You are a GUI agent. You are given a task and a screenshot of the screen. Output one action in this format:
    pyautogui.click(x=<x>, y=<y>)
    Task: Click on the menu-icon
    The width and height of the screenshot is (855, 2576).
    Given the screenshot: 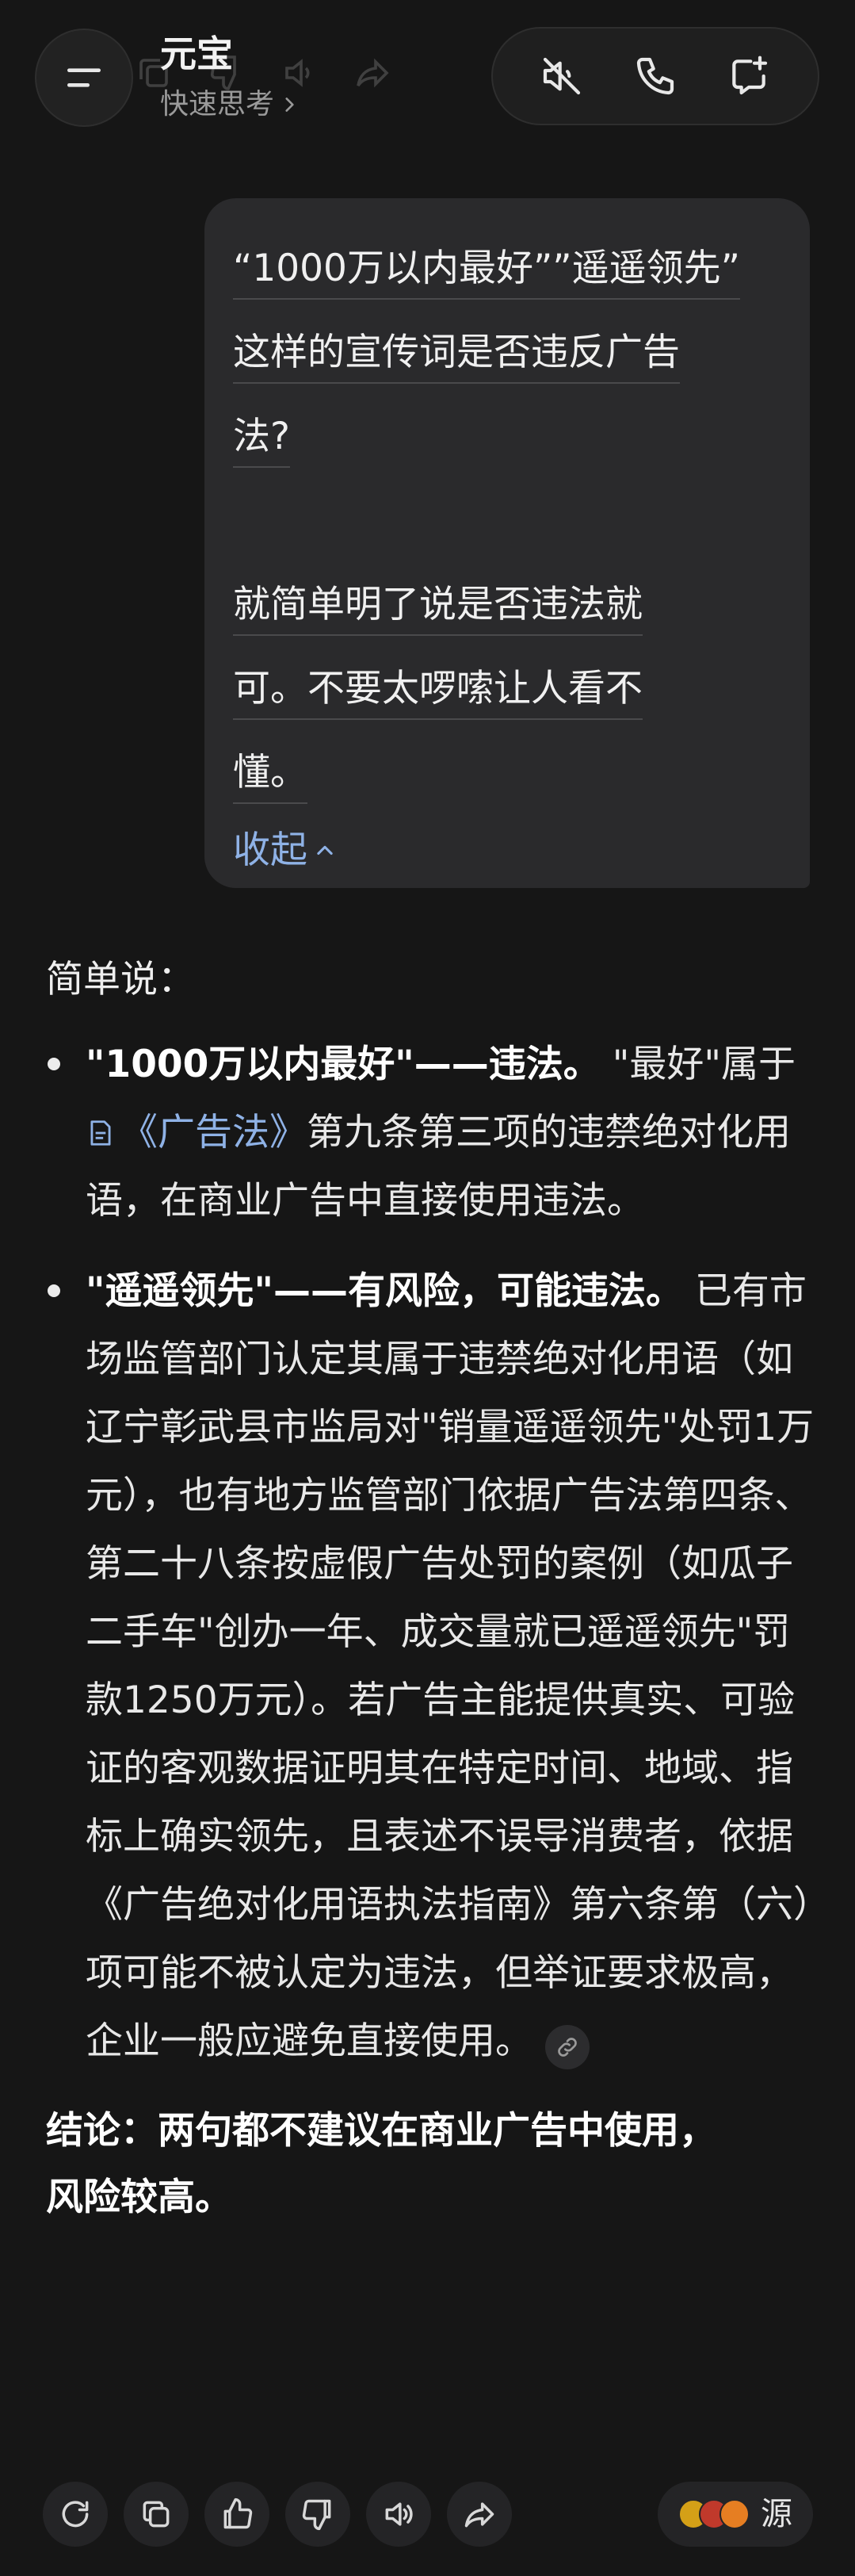 What is the action you would take?
    pyautogui.click(x=84, y=77)
    